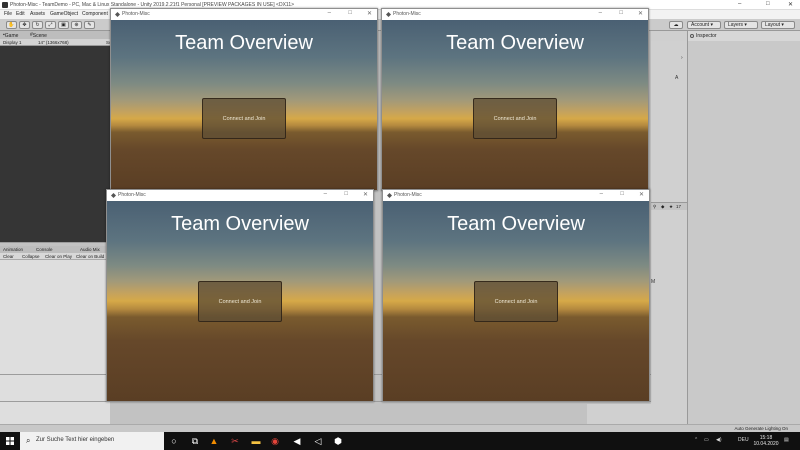 The width and height of the screenshot is (800, 450). What do you see at coordinates (719, 440) in the screenshot?
I see `volume-icon: ◀)` at bounding box center [719, 440].